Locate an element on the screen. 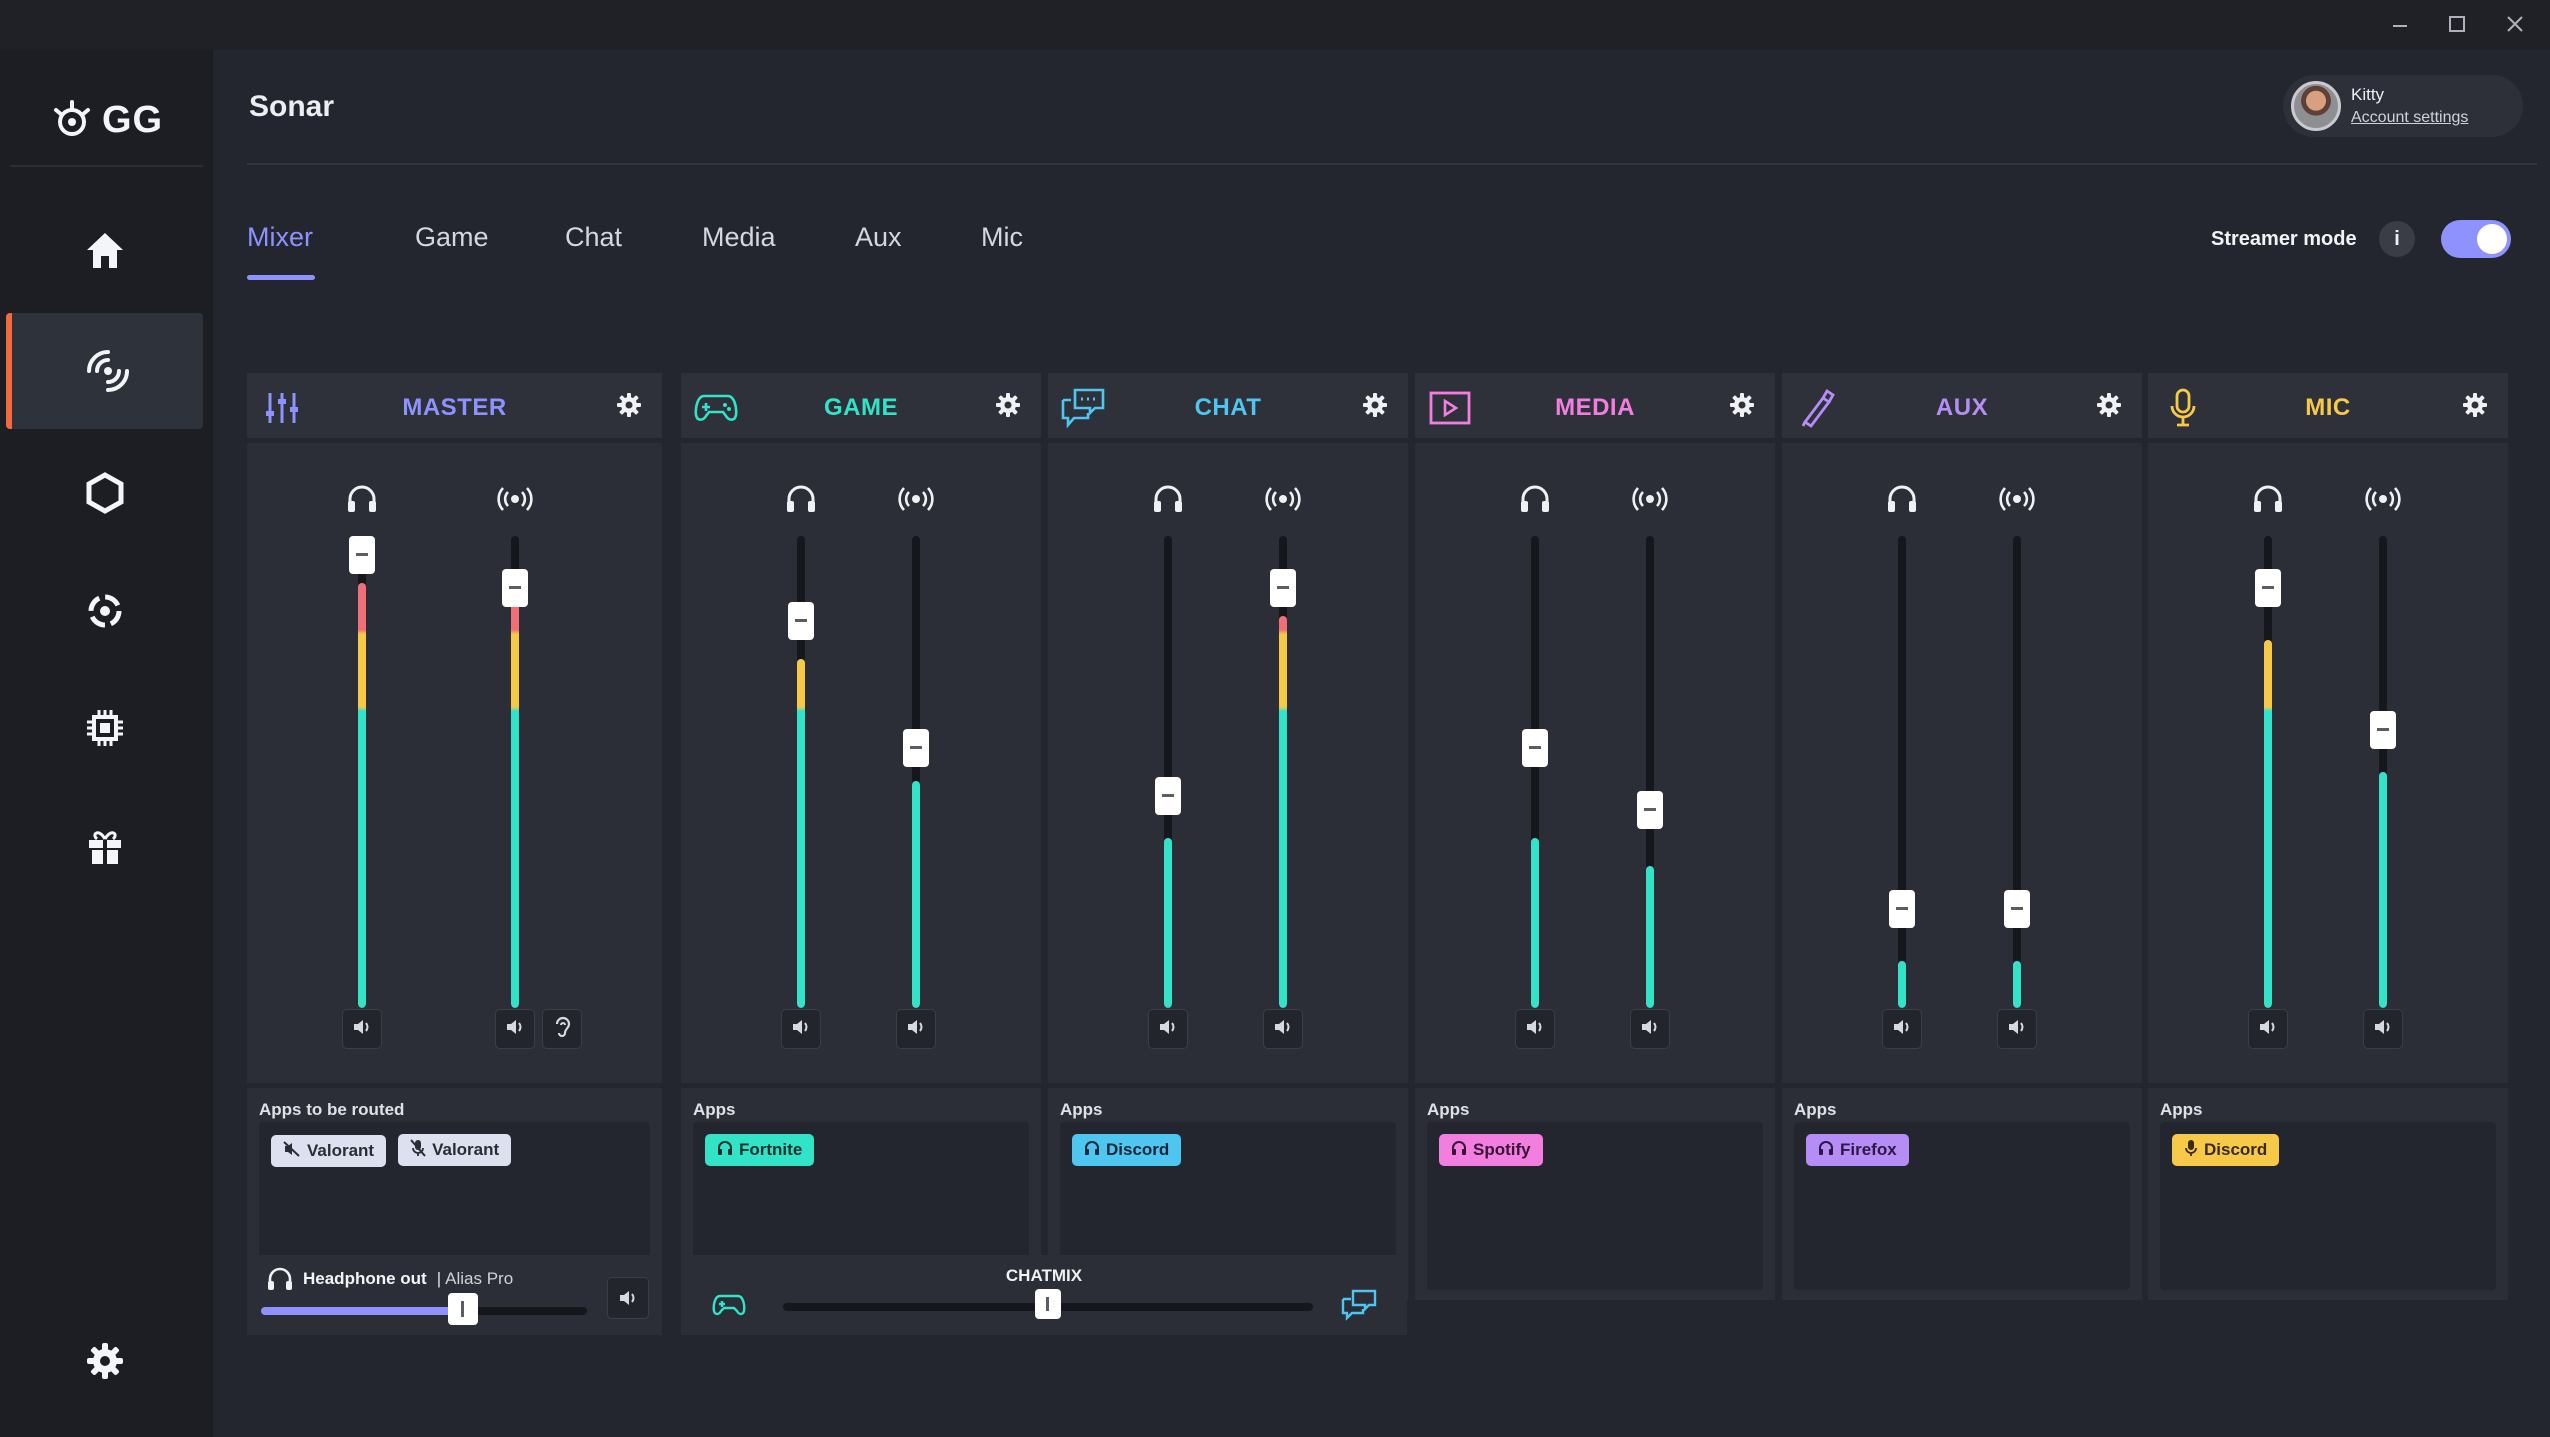  headphone-output-slider is located at coordinates (424, 1309).